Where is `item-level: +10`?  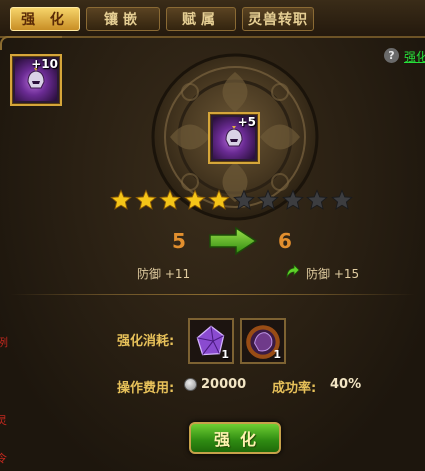
item-level: +10 is located at coordinates (44, 64).